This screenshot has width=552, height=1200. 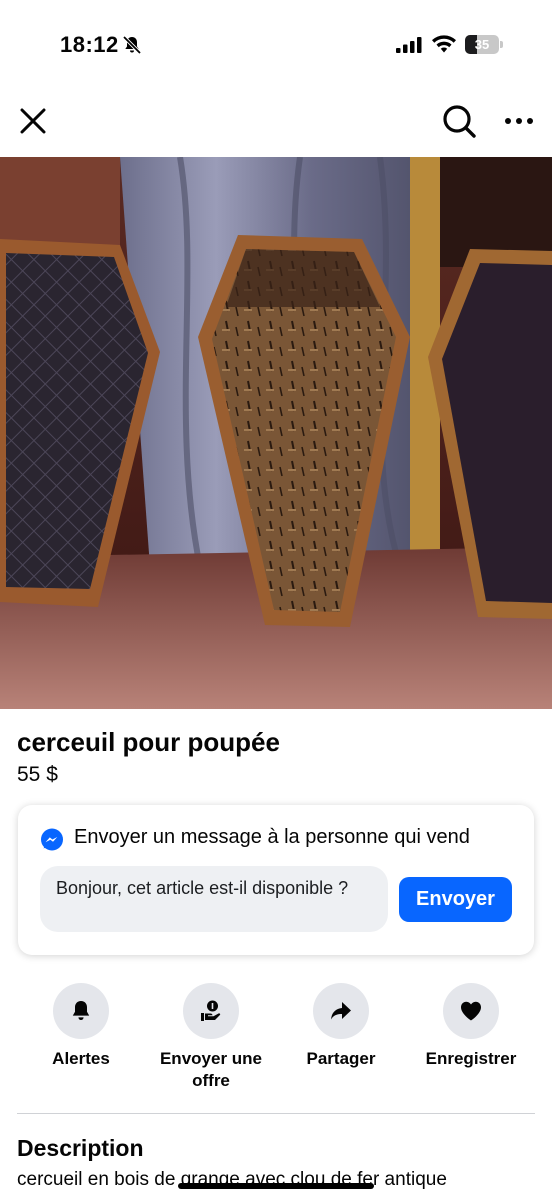 What do you see at coordinates (459, 121) in the screenshot?
I see `search-icon` at bounding box center [459, 121].